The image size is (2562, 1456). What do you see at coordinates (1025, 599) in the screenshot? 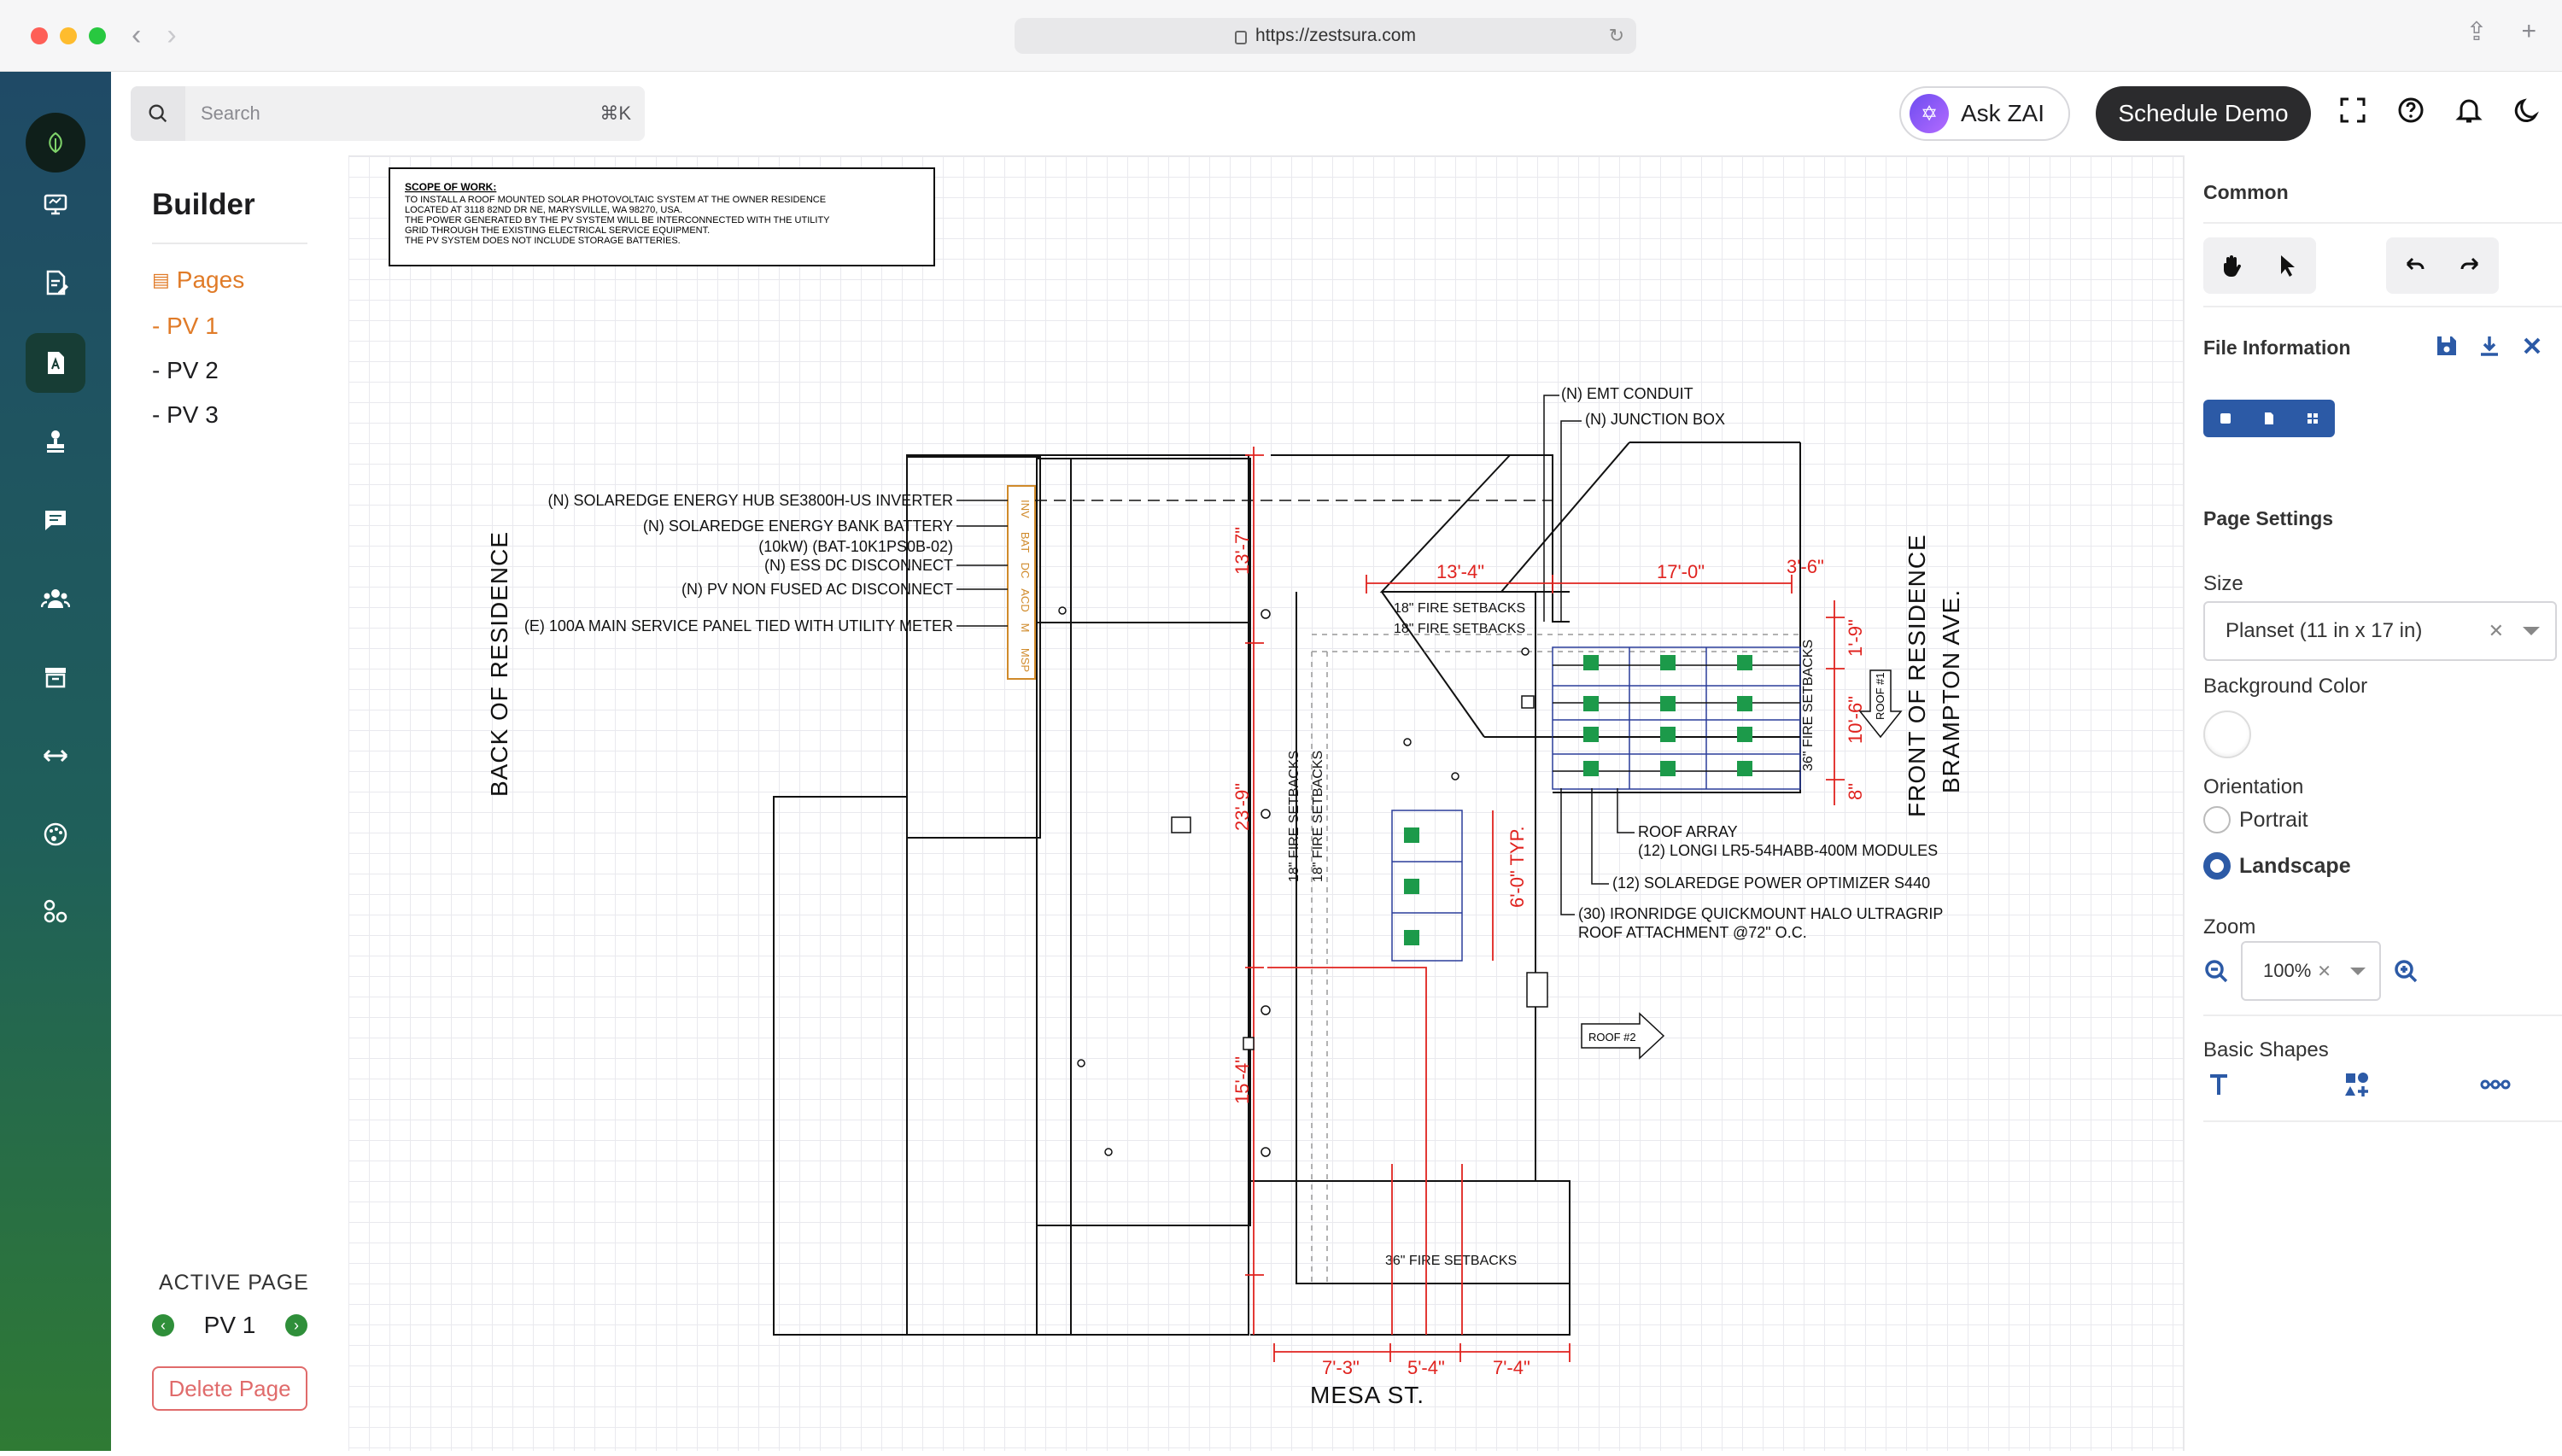
I see `equipment-tag: ACD` at bounding box center [1025, 599].